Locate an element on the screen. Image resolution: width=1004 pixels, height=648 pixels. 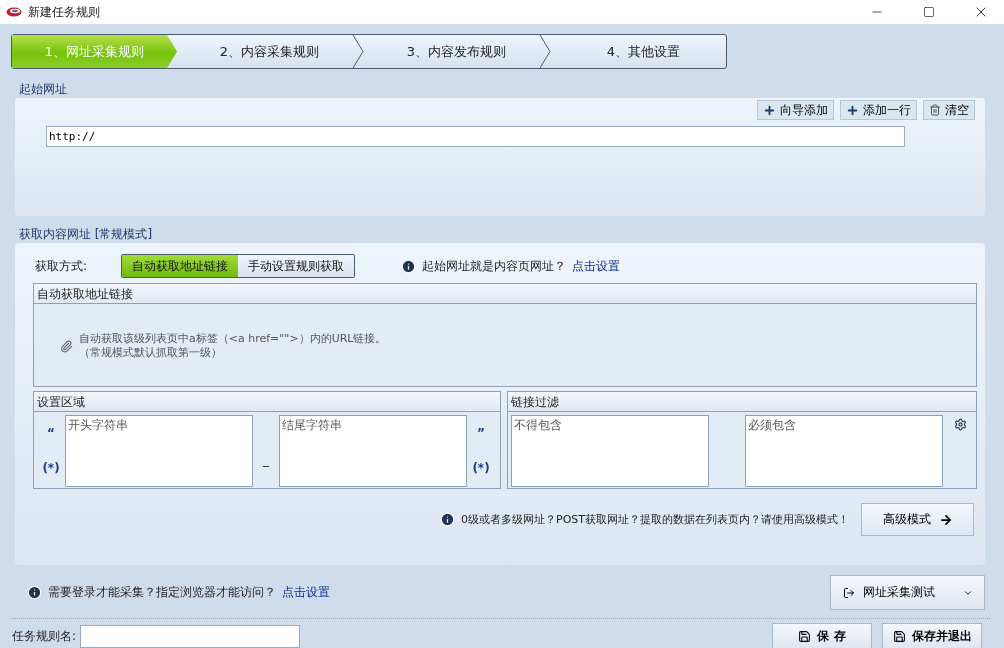
url-input-field: http:// is located at coordinates (475, 136).